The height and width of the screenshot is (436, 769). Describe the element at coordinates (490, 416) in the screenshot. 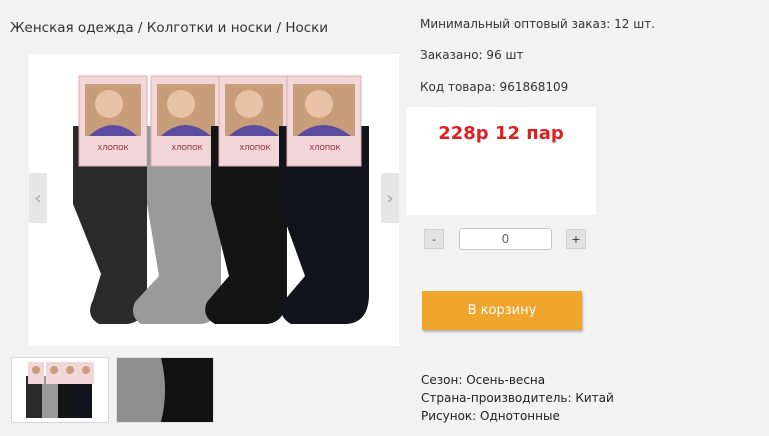

I see `pattern-attribute: Рисунок: Однотонные` at that location.